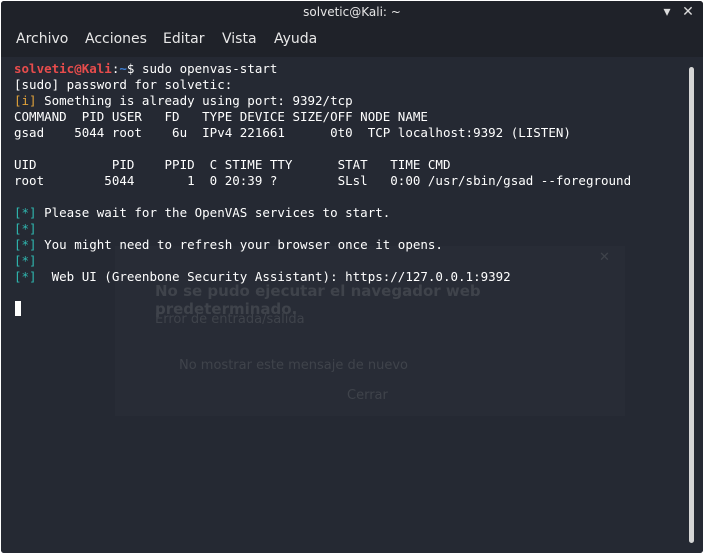 This screenshot has height=554, width=704. I want to click on star-line-2: [*], so click(25, 229).